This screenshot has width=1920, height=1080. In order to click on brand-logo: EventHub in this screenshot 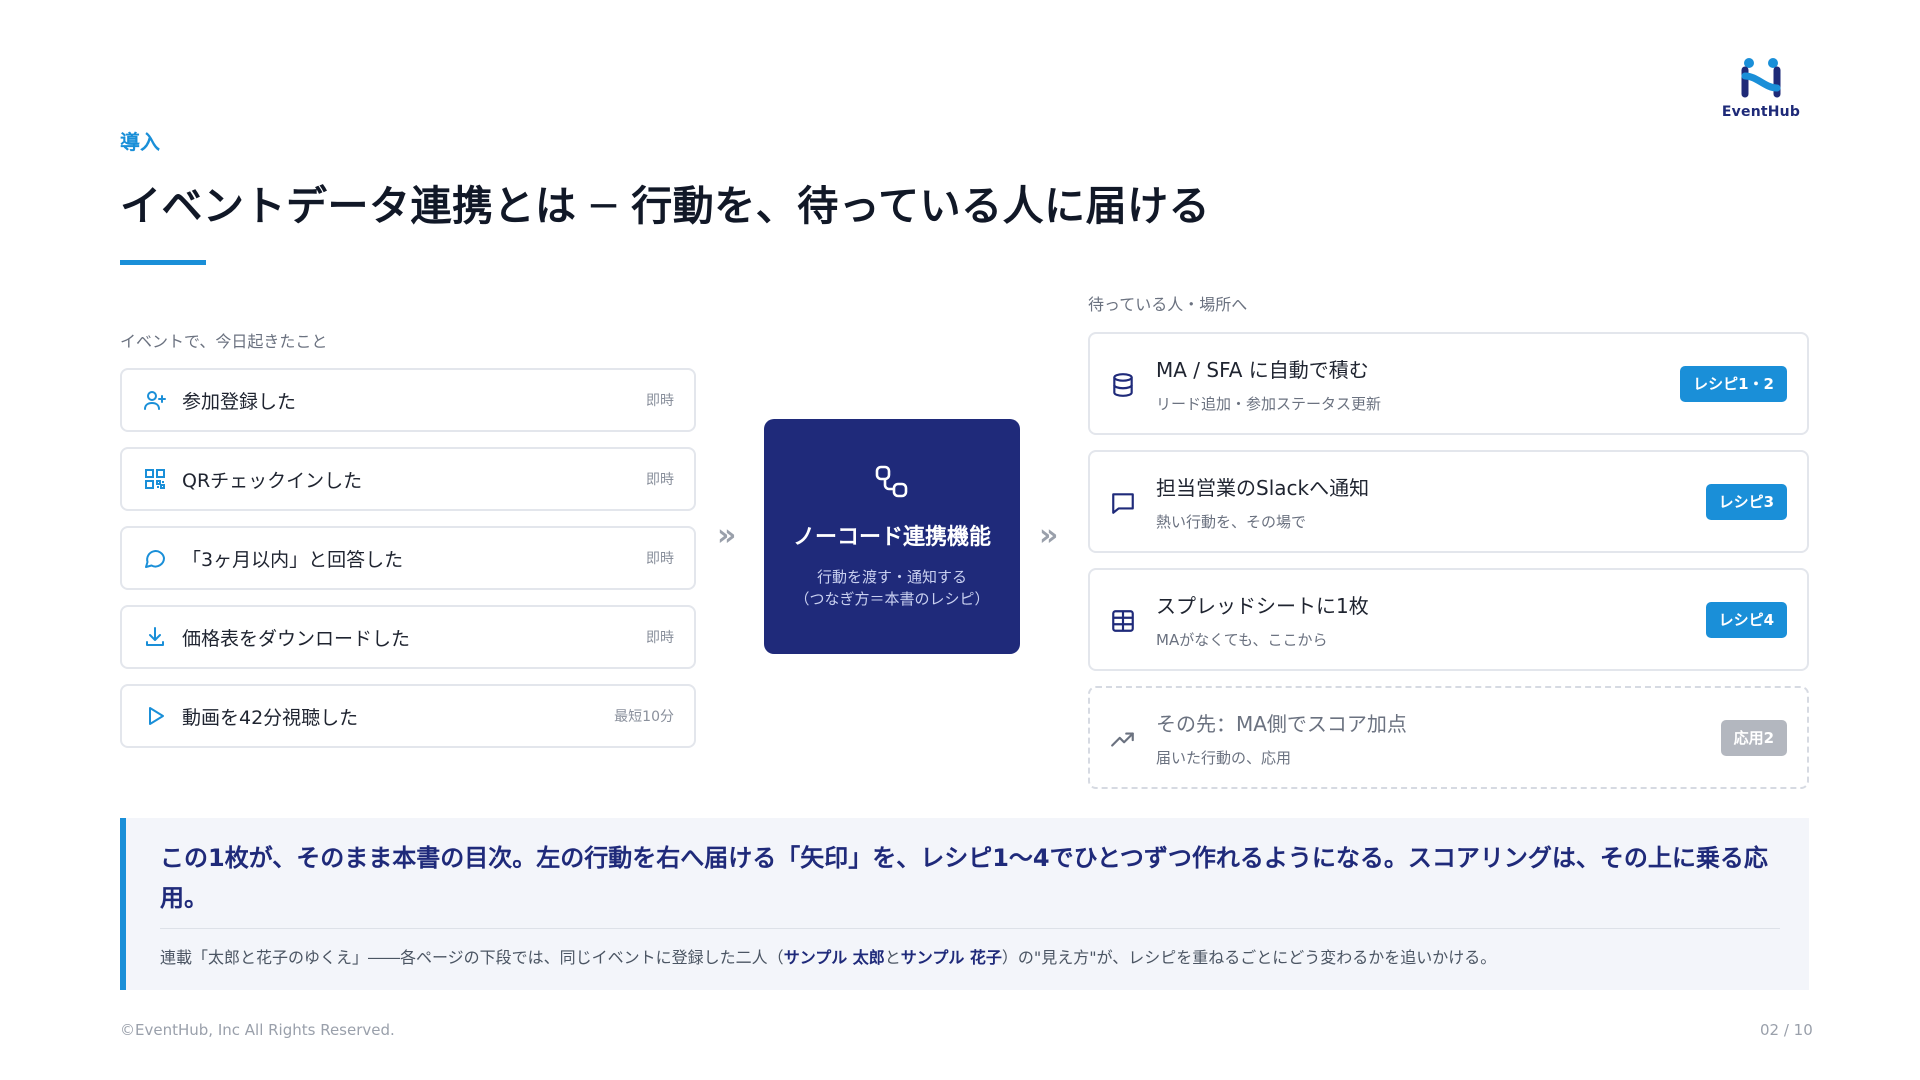, I will do `click(1761, 90)`.